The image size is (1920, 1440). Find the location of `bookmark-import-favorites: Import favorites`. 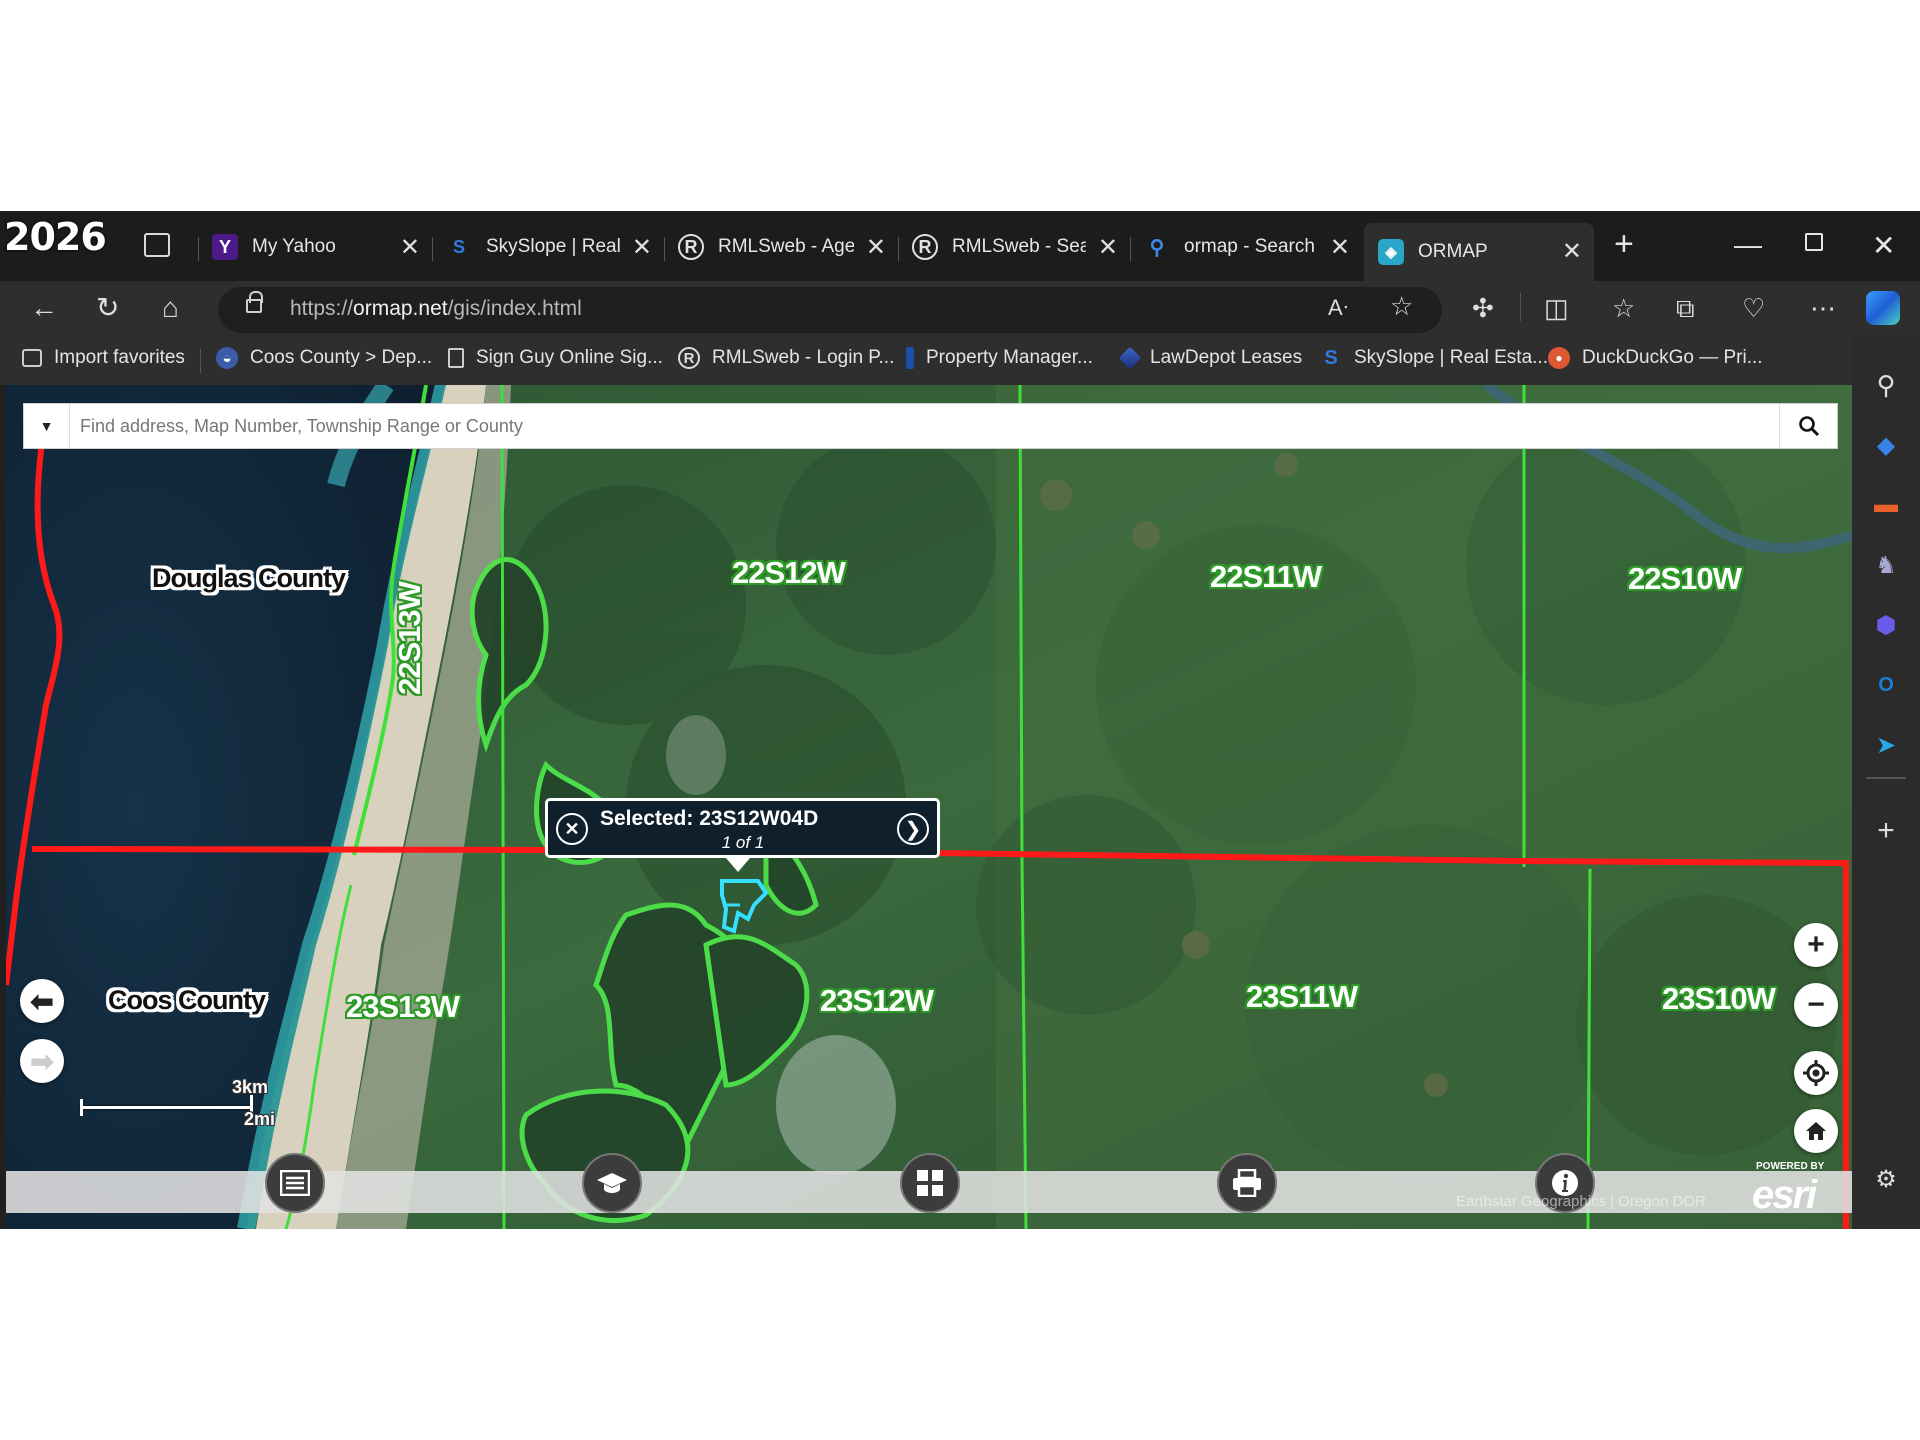

bookmark-import-favorites: Import favorites is located at coordinates (103, 358).